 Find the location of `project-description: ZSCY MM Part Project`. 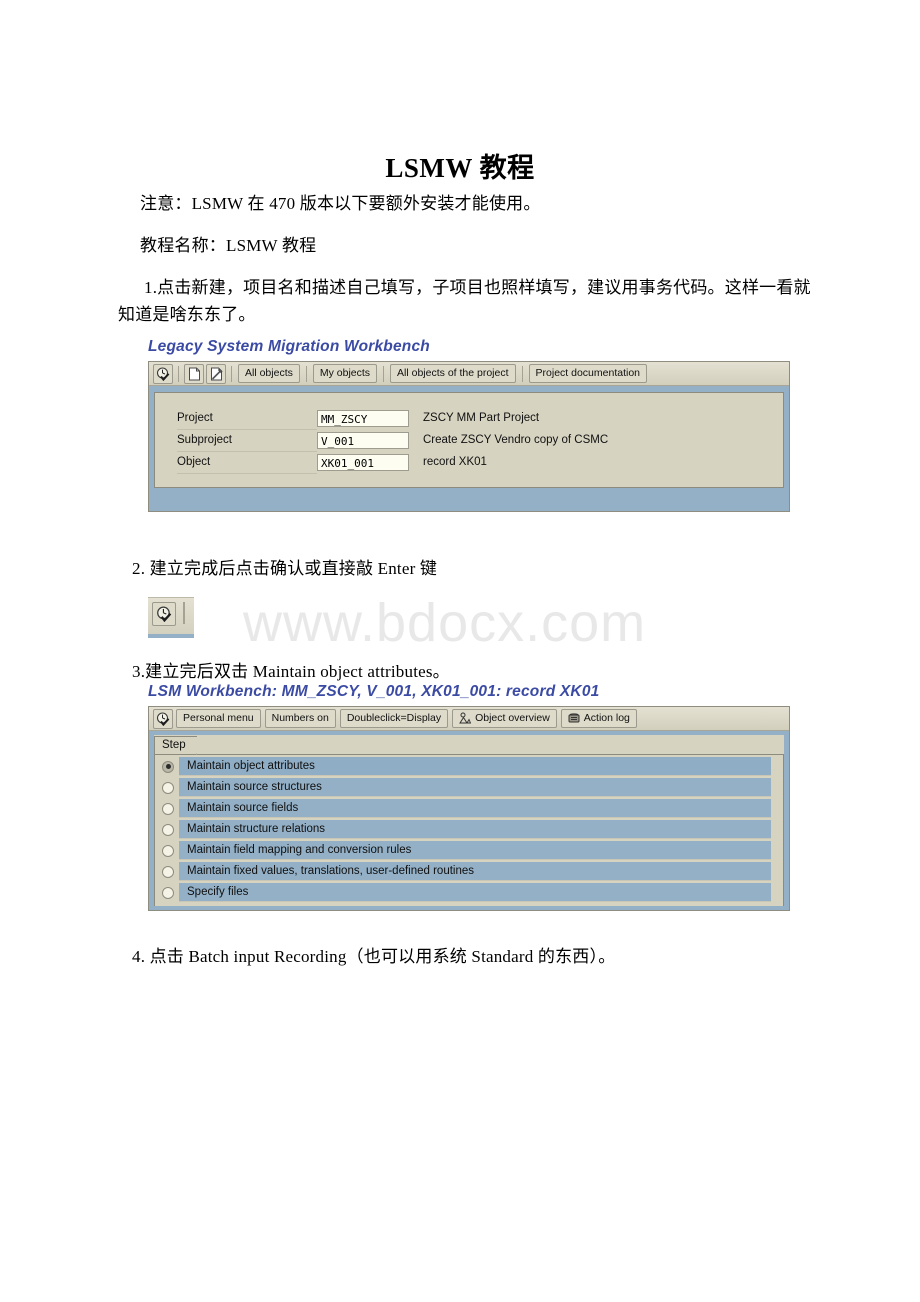

project-description: ZSCY MM Part Project is located at coordinates (481, 418).